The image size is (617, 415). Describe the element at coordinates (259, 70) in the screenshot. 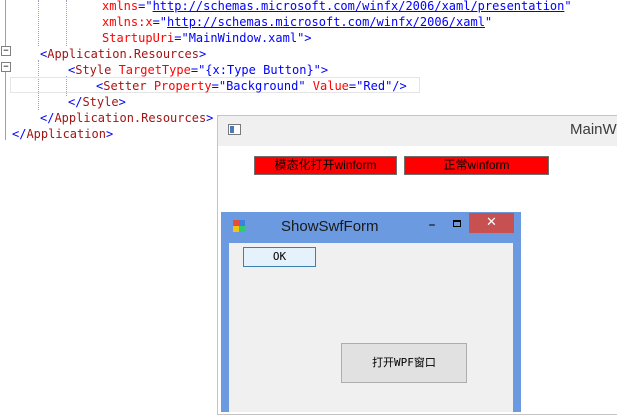

I see `code-token: {x:Type Button}` at that location.